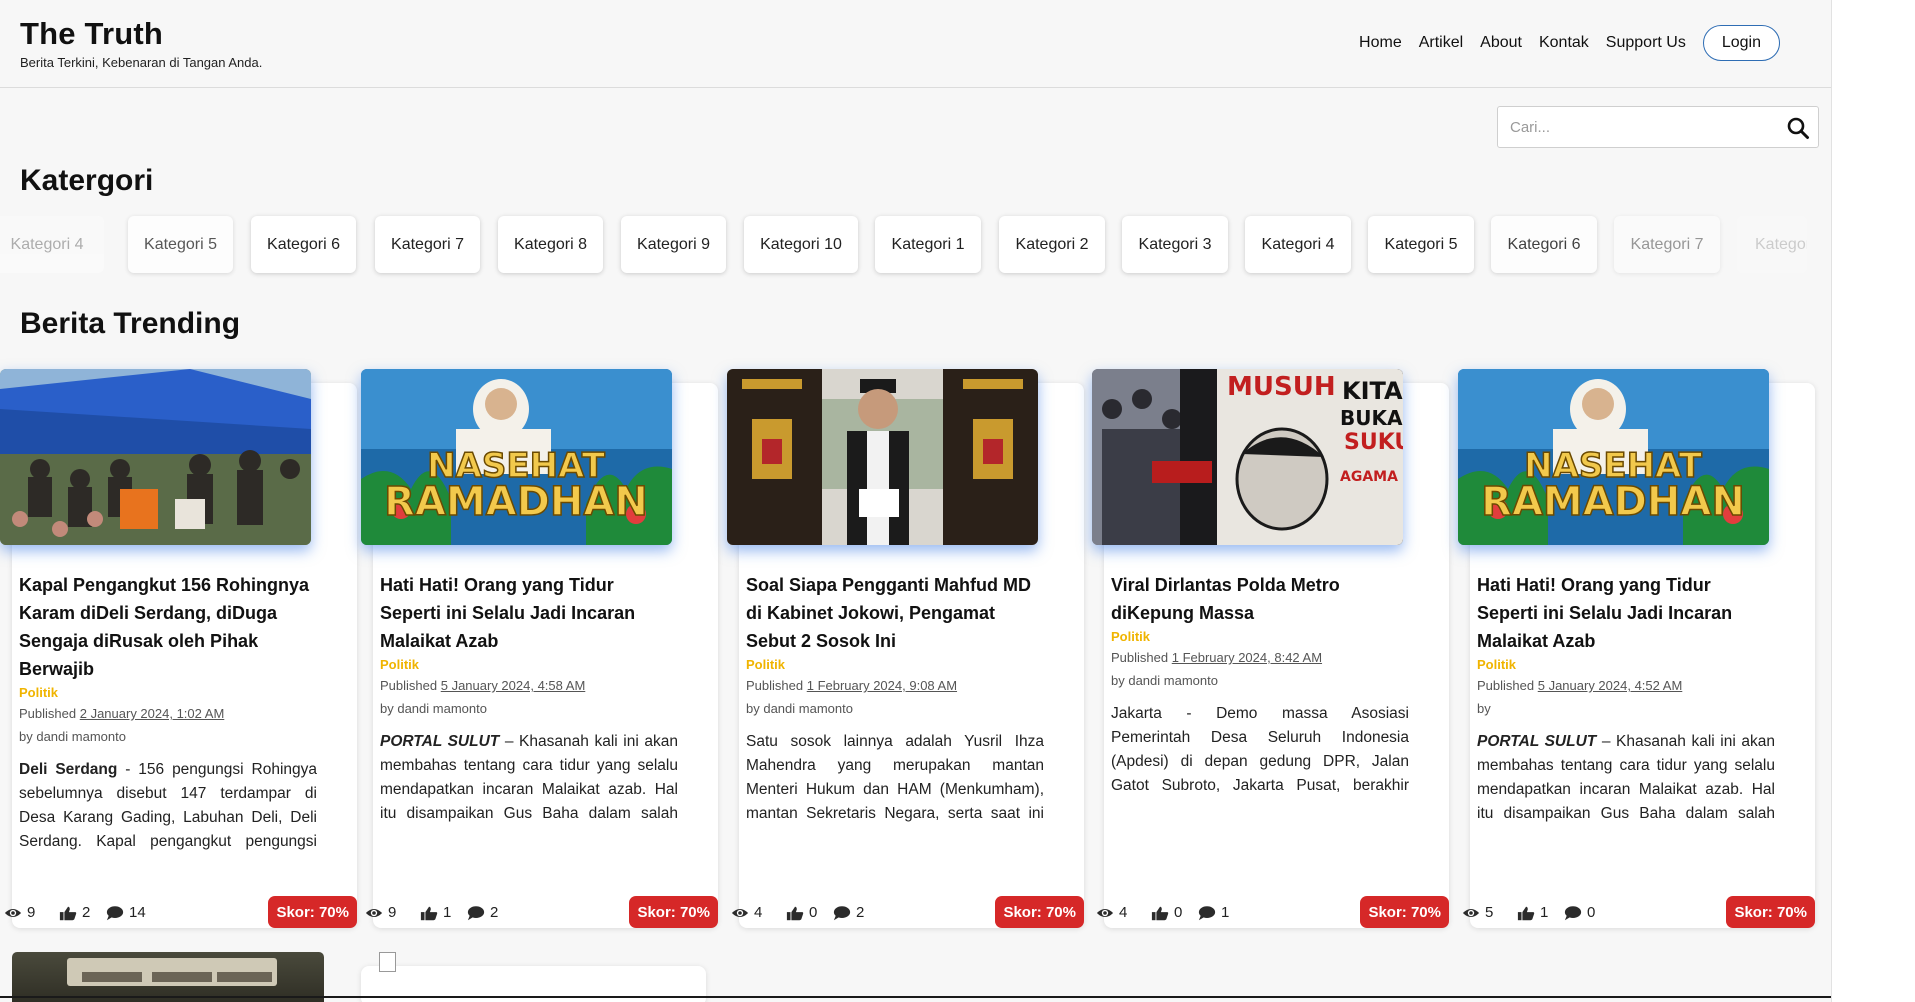 The width and height of the screenshot is (1915, 1002). I want to click on card-image: MUSUH KITA BUKAN SUKU AGAMA, so click(1247, 457).